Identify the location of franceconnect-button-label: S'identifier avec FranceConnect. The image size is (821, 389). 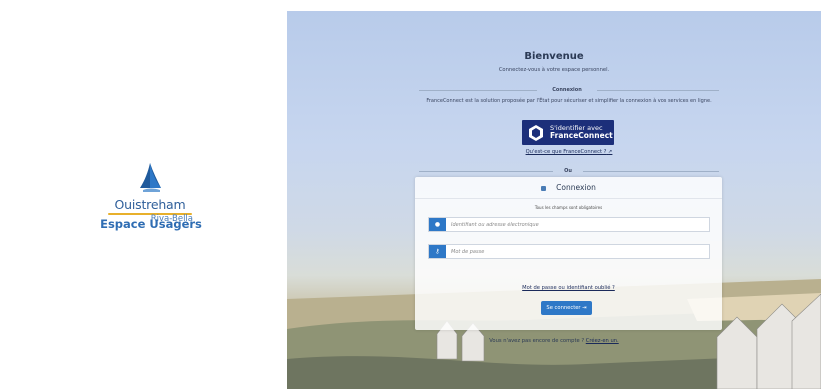
(581, 132).